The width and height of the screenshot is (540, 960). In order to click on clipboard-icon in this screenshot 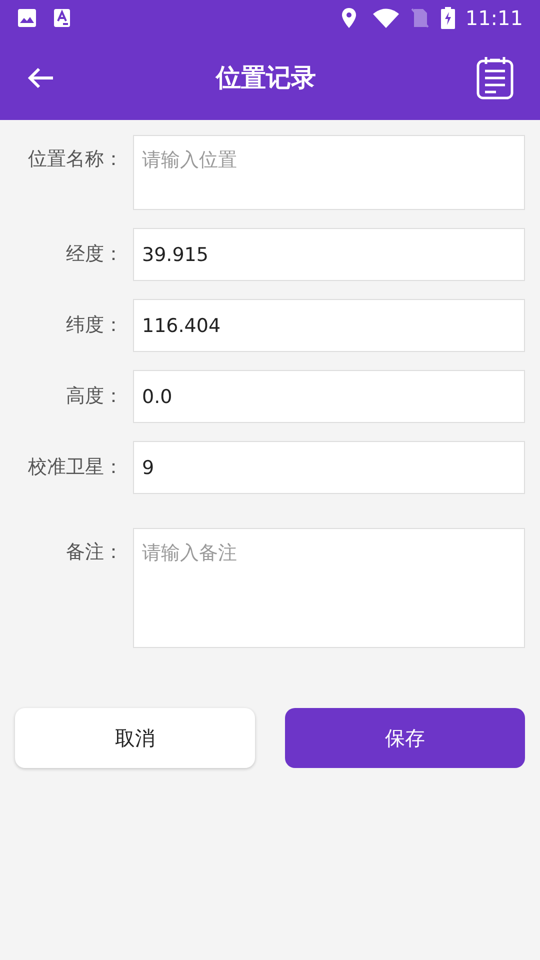, I will do `click(495, 78)`.